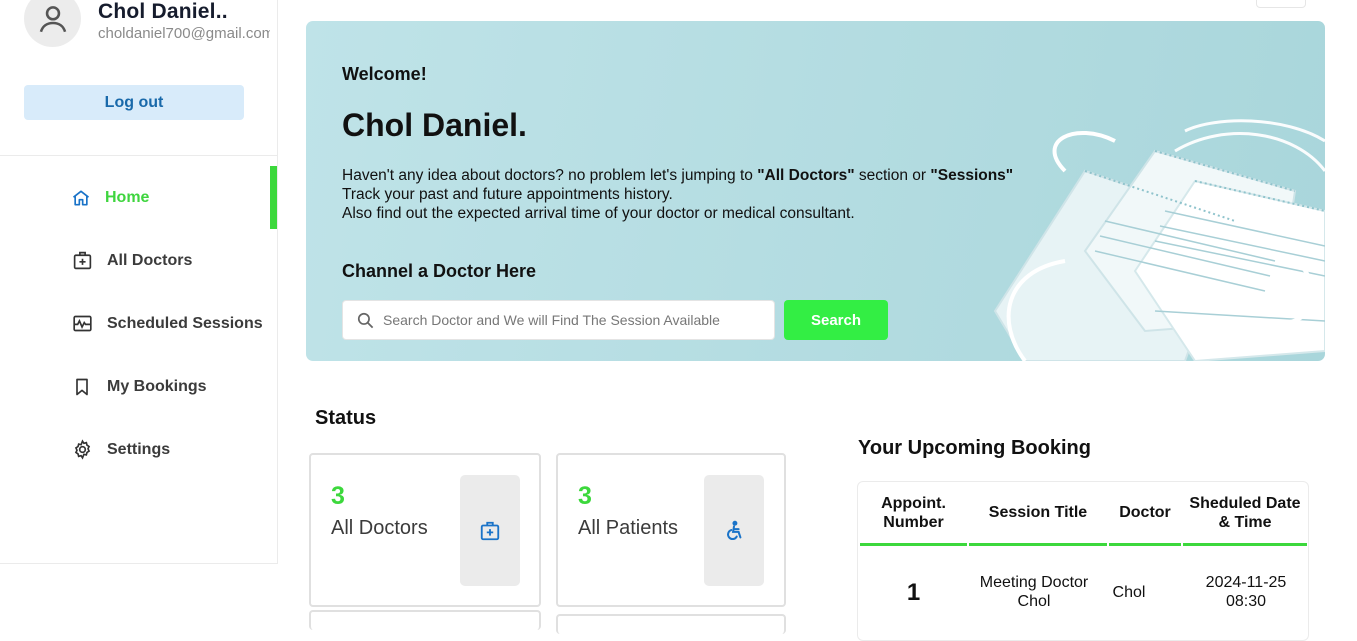 The height and width of the screenshot is (641, 1357). Describe the element at coordinates (184, 33) in the screenshot. I see `profile-email: choldaniel700@gmail.com` at that location.